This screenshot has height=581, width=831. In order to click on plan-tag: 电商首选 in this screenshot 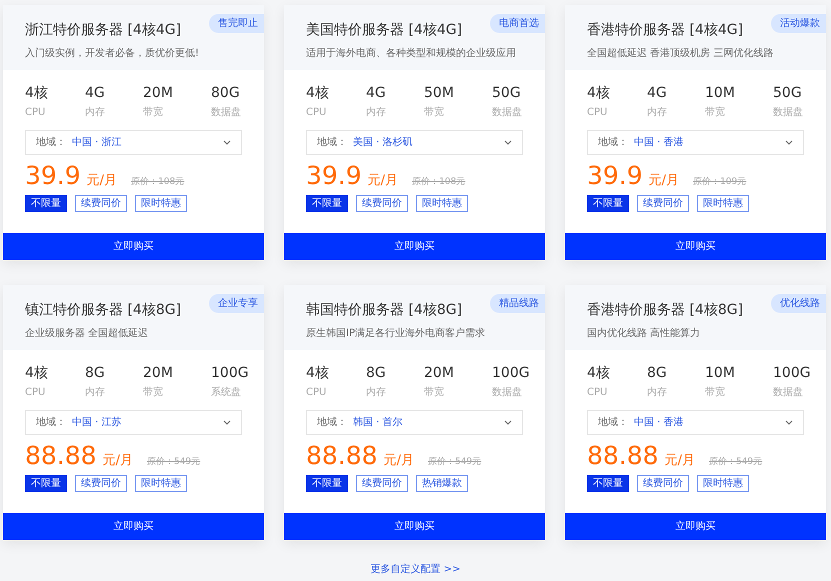, I will do `click(517, 23)`.